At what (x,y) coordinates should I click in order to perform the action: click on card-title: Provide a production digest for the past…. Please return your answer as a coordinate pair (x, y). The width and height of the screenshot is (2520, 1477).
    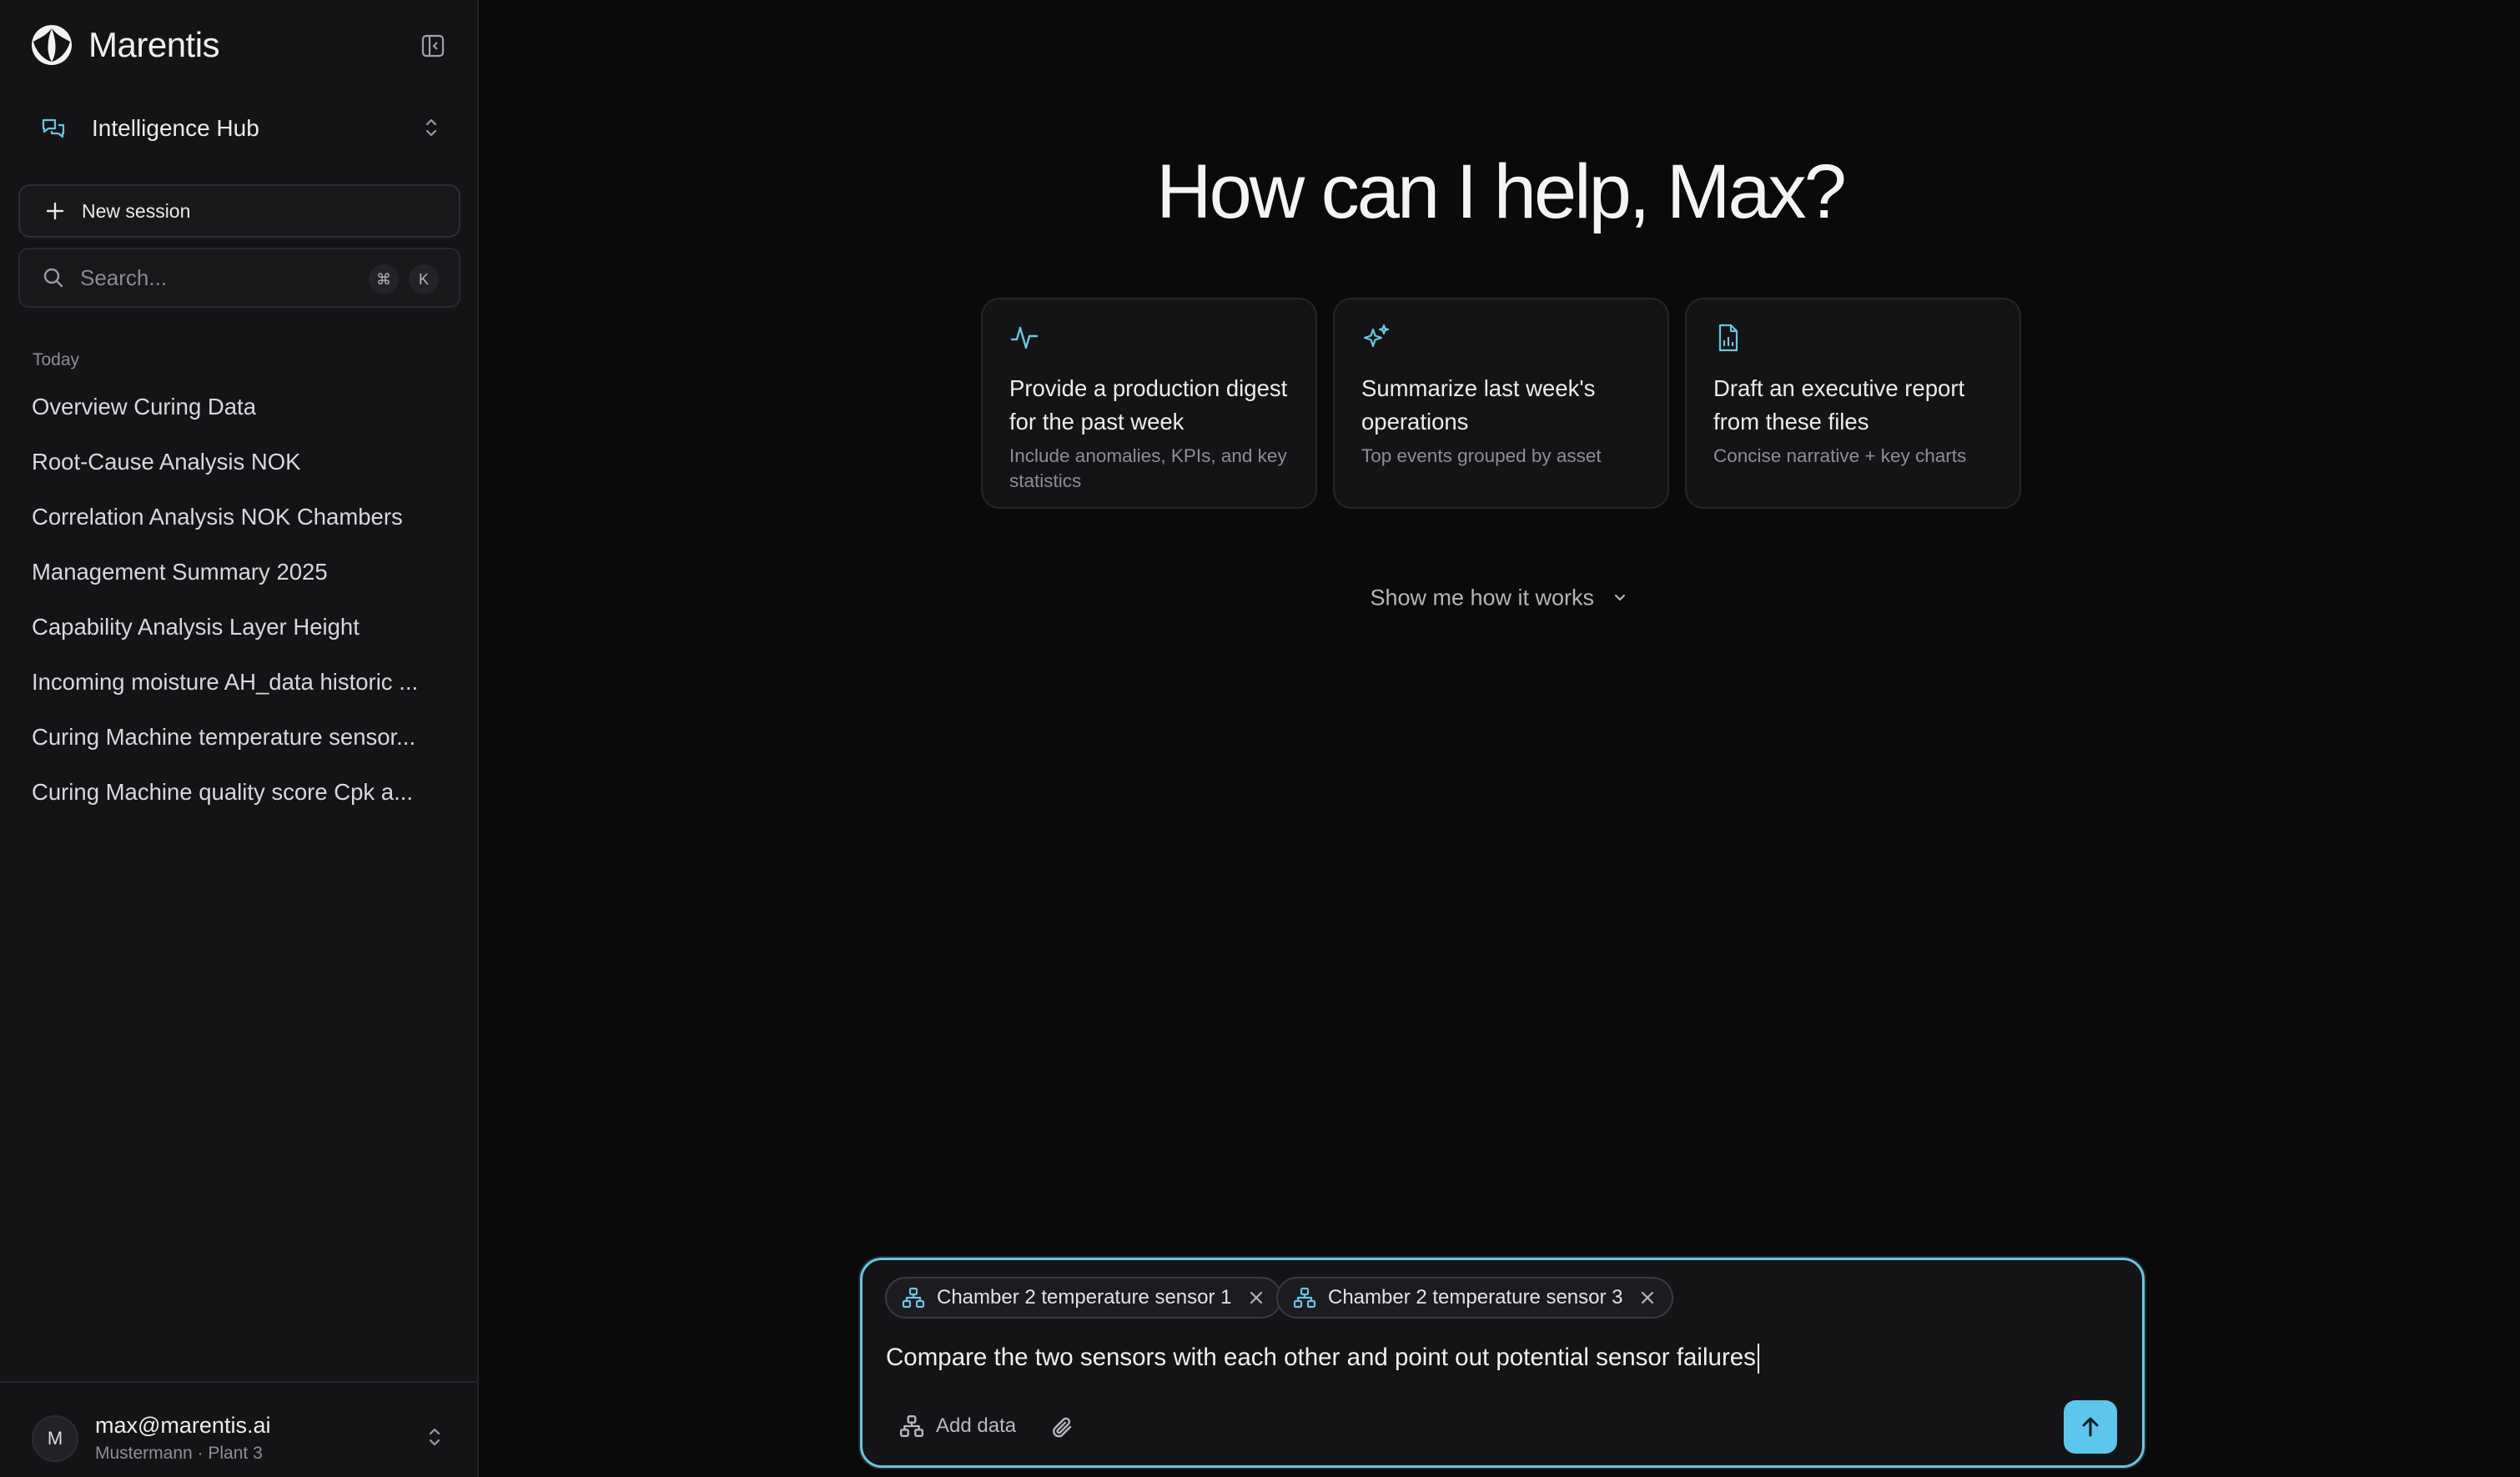
    Looking at the image, I should click on (1148, 405).